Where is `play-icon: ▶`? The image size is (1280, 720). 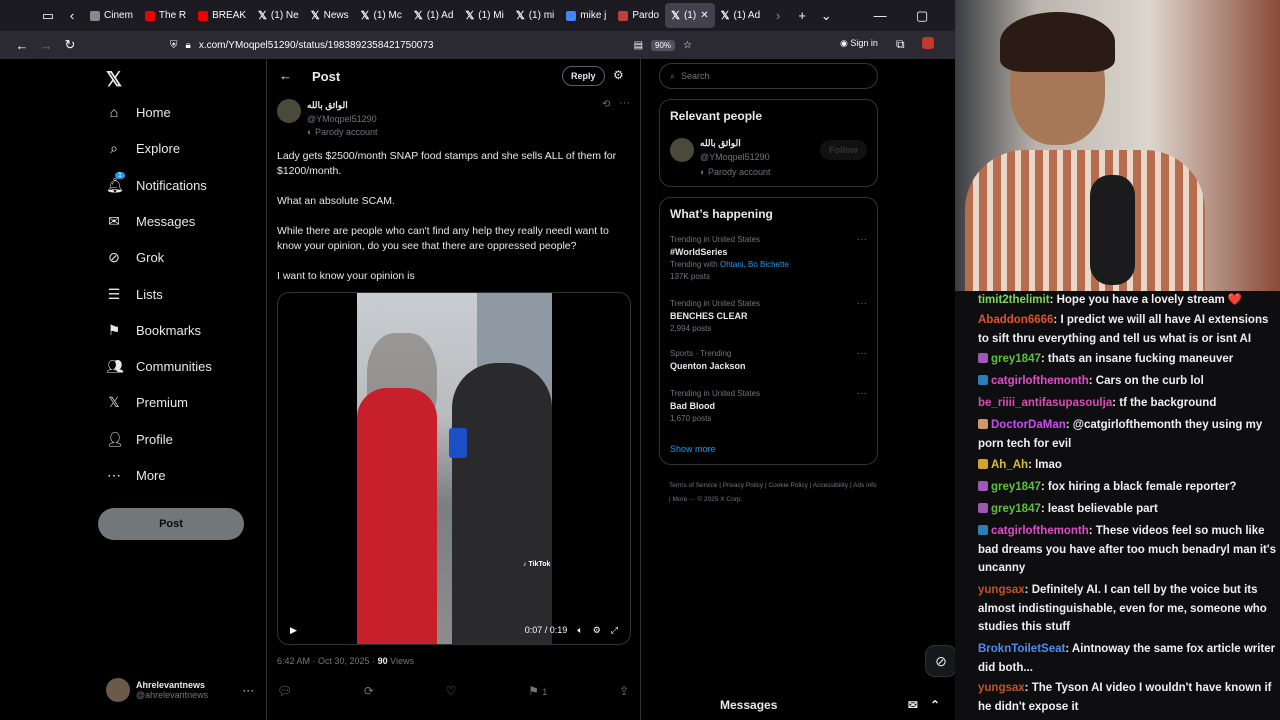 play-icon: ▶ is located at coordinates (293, 630).